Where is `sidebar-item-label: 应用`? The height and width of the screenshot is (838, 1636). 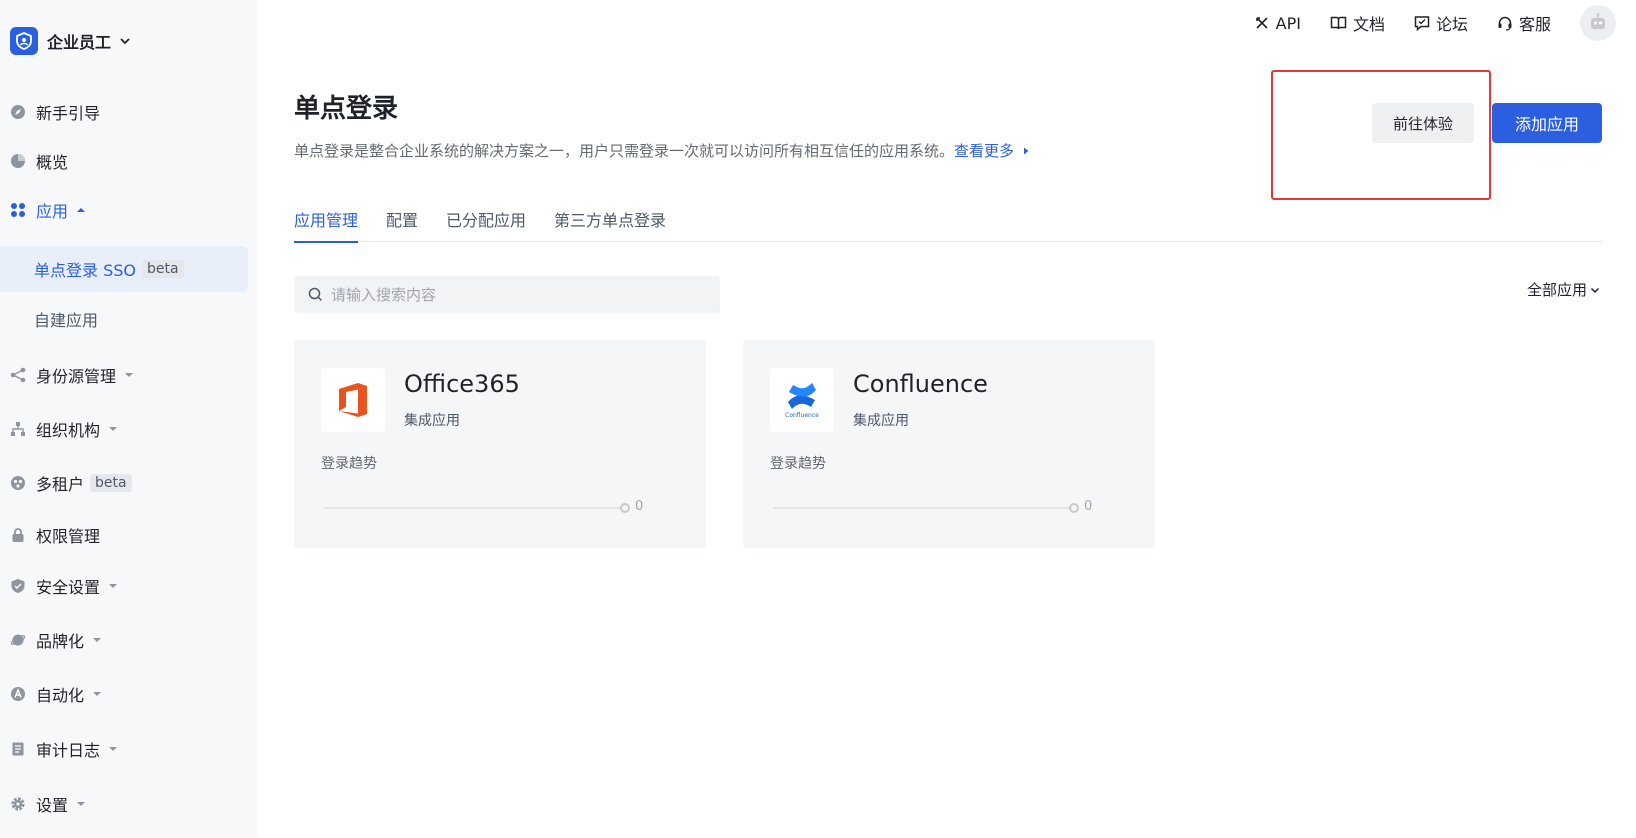
sidebar-item-label: 应用 is located at coordinates (52, 211).